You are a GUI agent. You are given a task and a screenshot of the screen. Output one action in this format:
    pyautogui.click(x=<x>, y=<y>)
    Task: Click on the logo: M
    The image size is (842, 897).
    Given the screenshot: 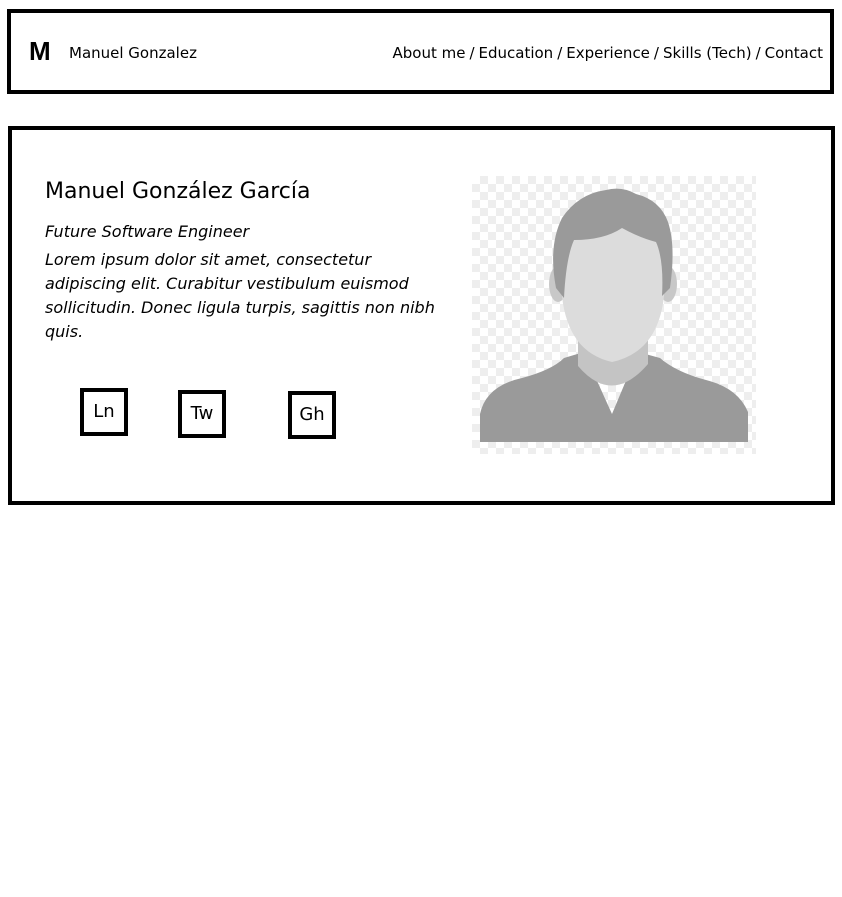 What is the action you would take?
    pyautogui.click(x=40, y=51)
    